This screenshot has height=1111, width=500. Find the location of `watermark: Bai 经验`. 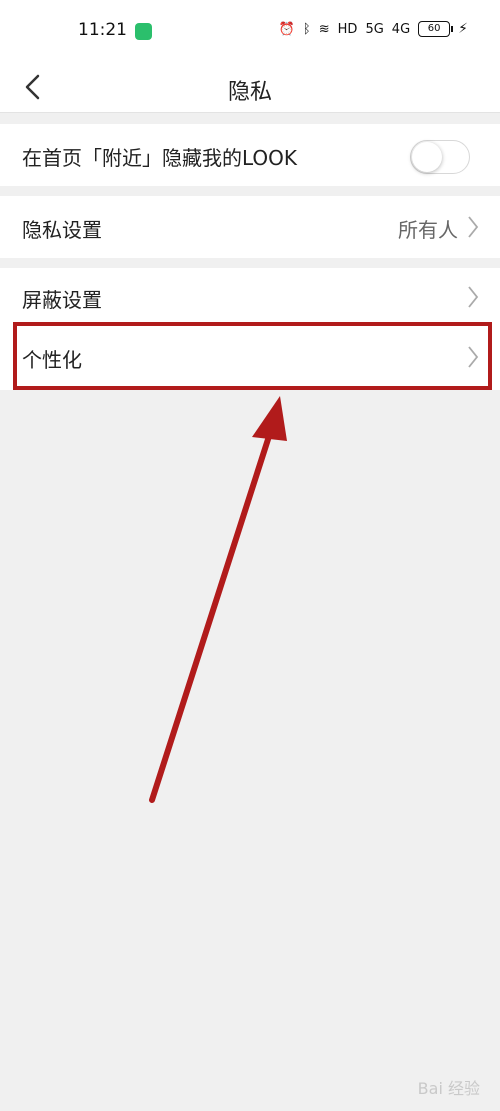

watermark: Bai 经验 is located at coordinates (448, 1088).